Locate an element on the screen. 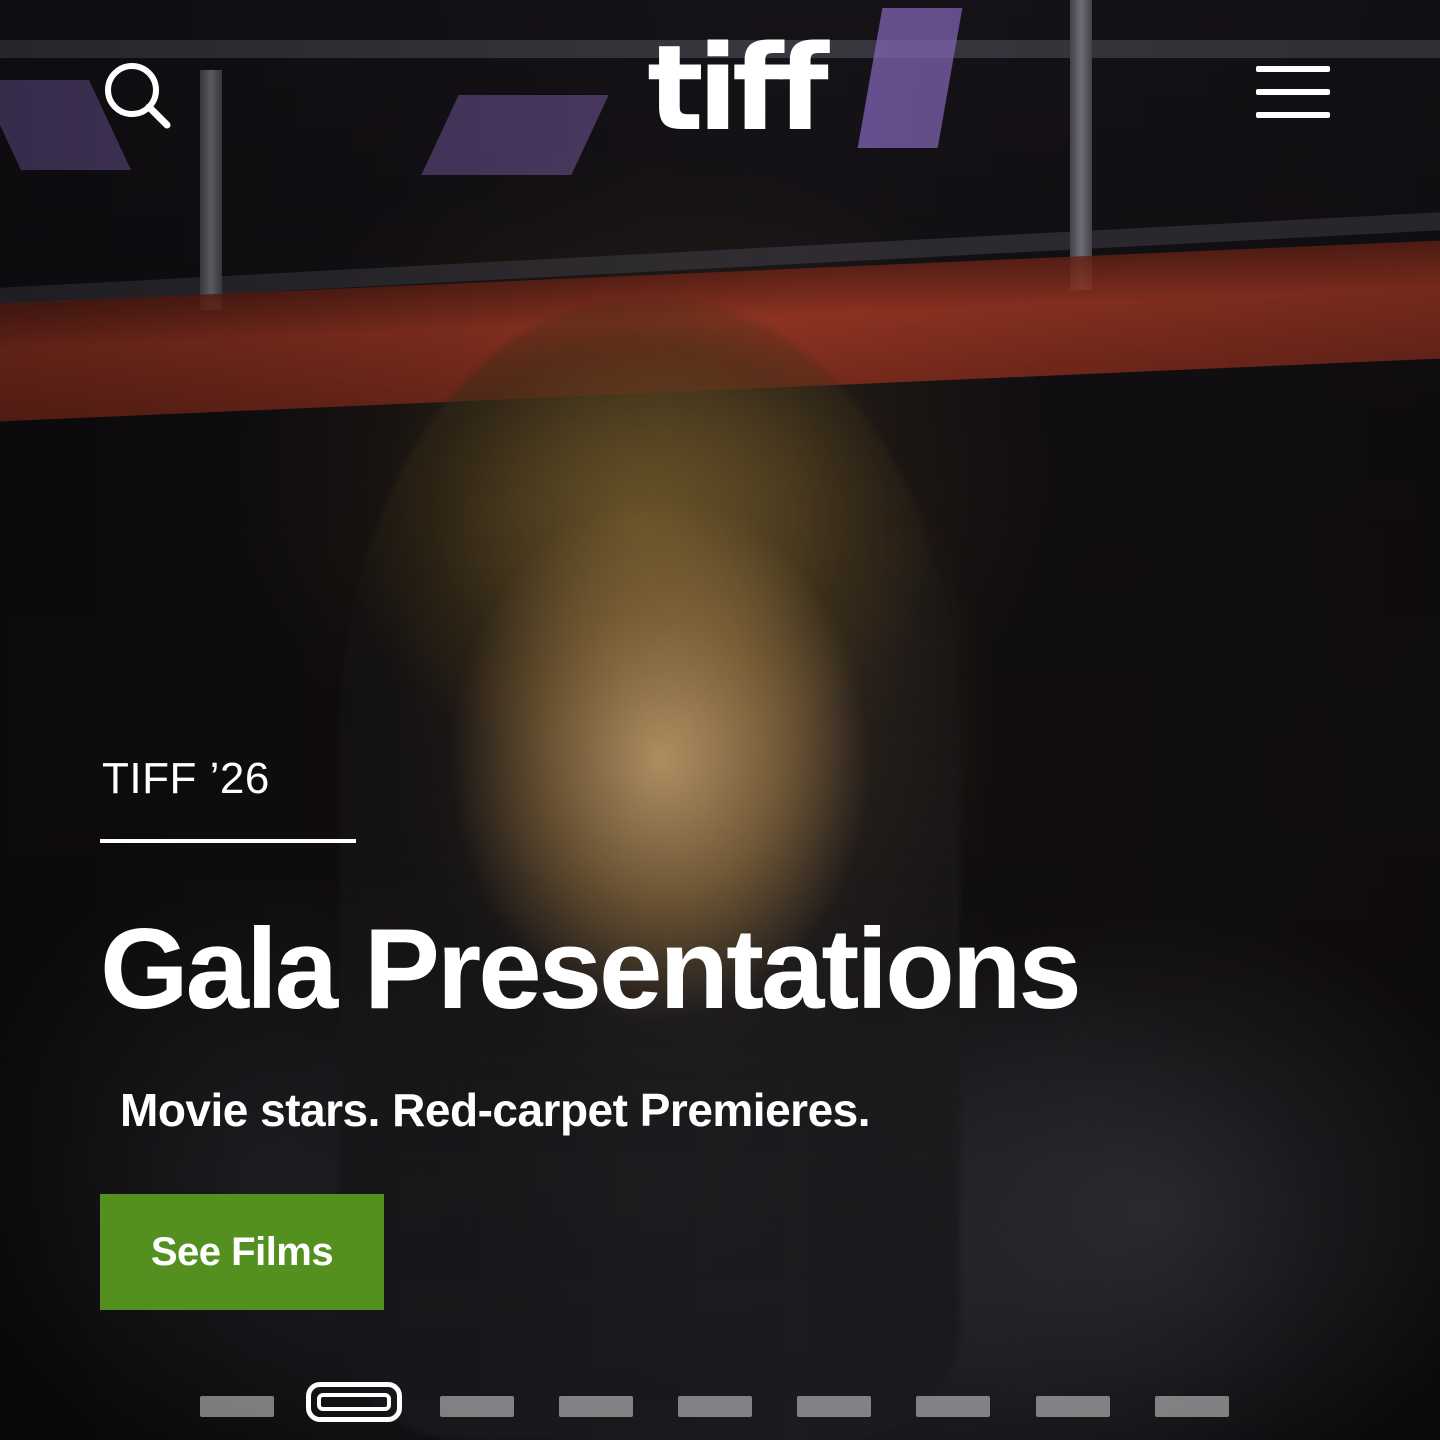 The height and width of the screenshot is (1440, 1440). hero-eyebrow: TIFF ’26 is located at coordinates (186, 778).